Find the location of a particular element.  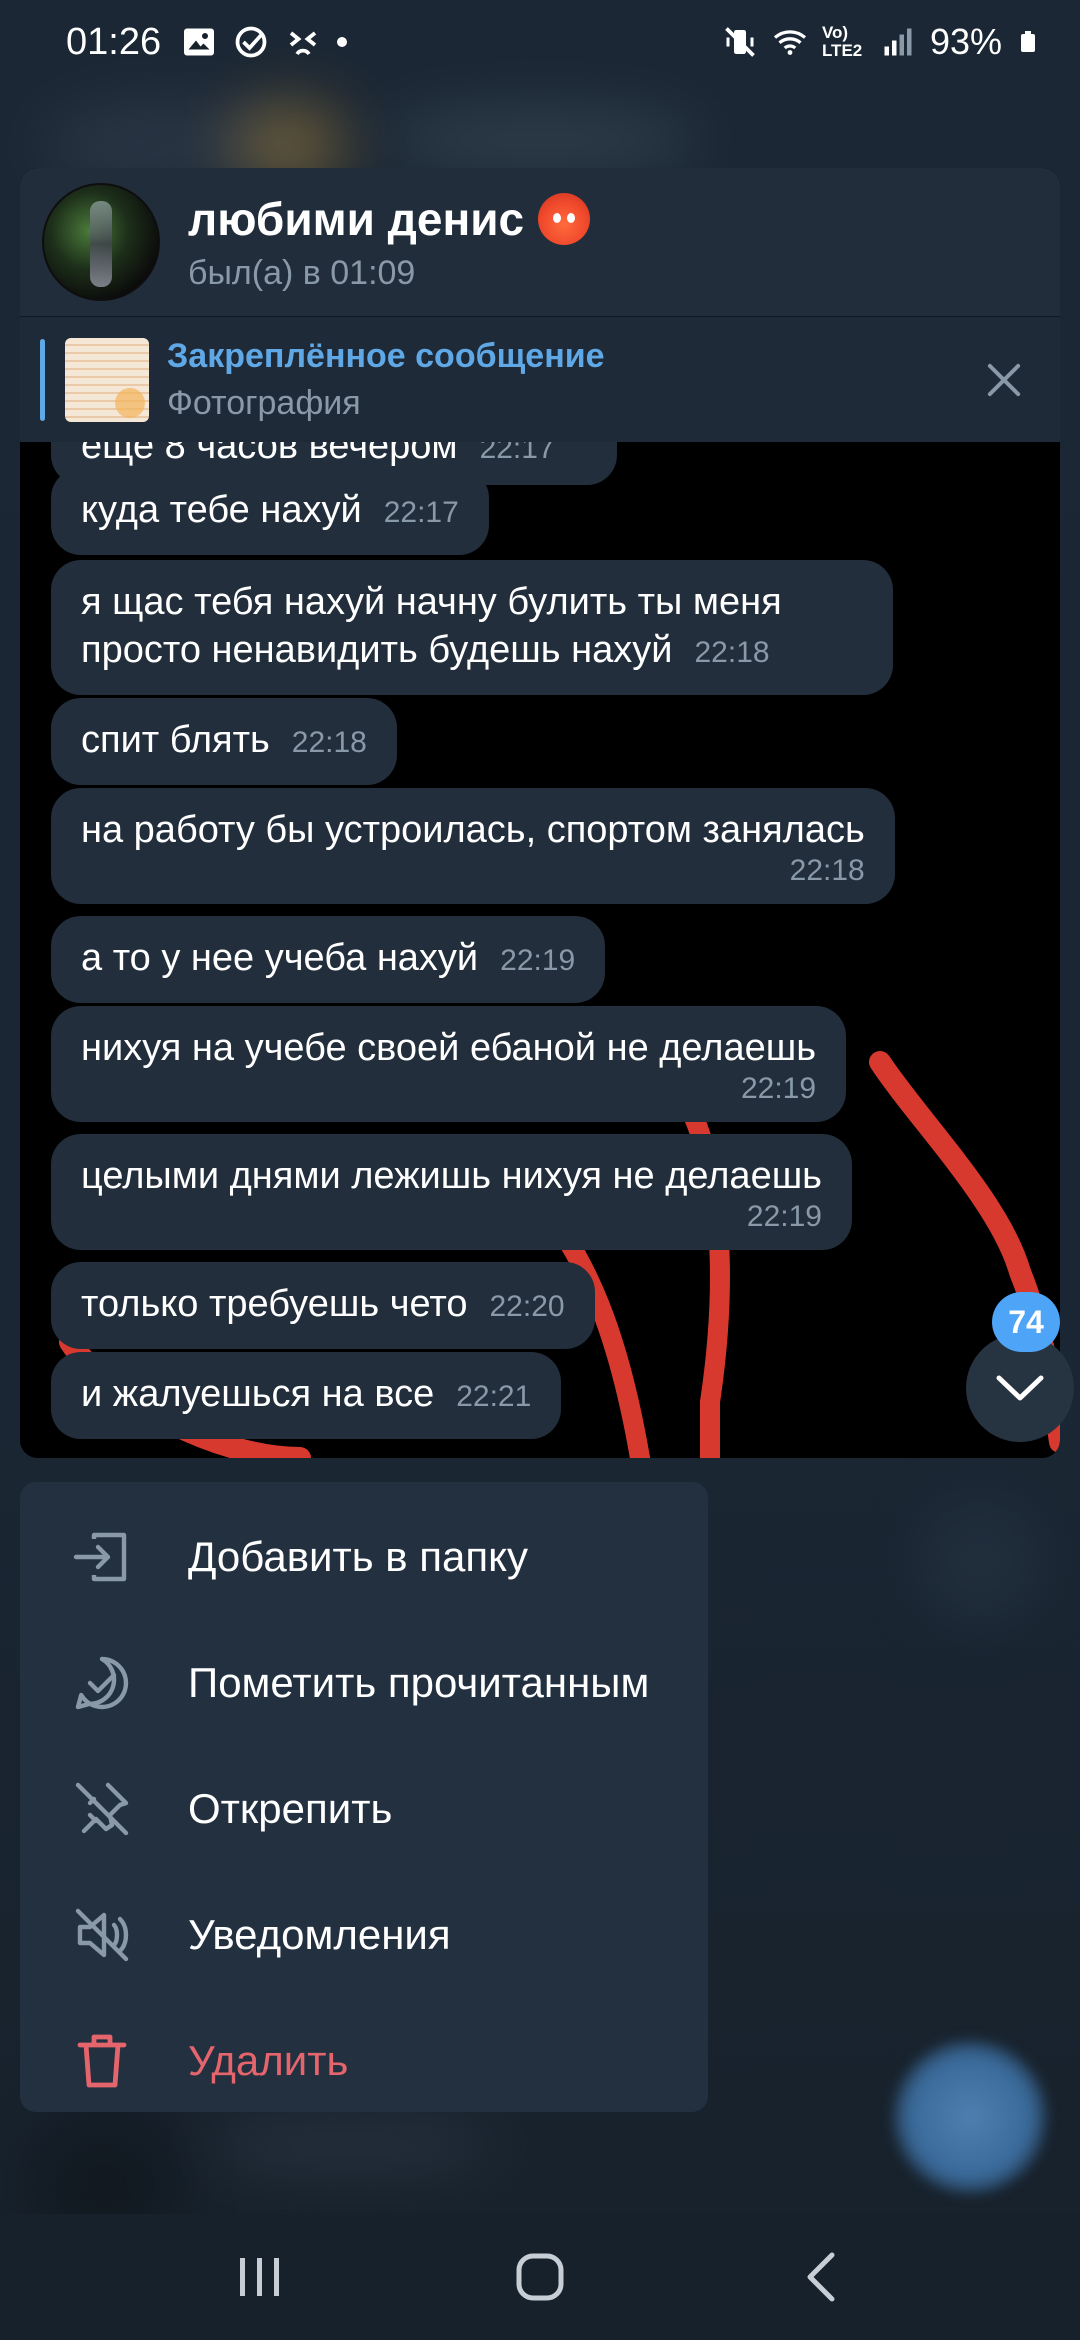

chat-header: любими денис был(а) в 01:09 is located at coordinates (540, 242).